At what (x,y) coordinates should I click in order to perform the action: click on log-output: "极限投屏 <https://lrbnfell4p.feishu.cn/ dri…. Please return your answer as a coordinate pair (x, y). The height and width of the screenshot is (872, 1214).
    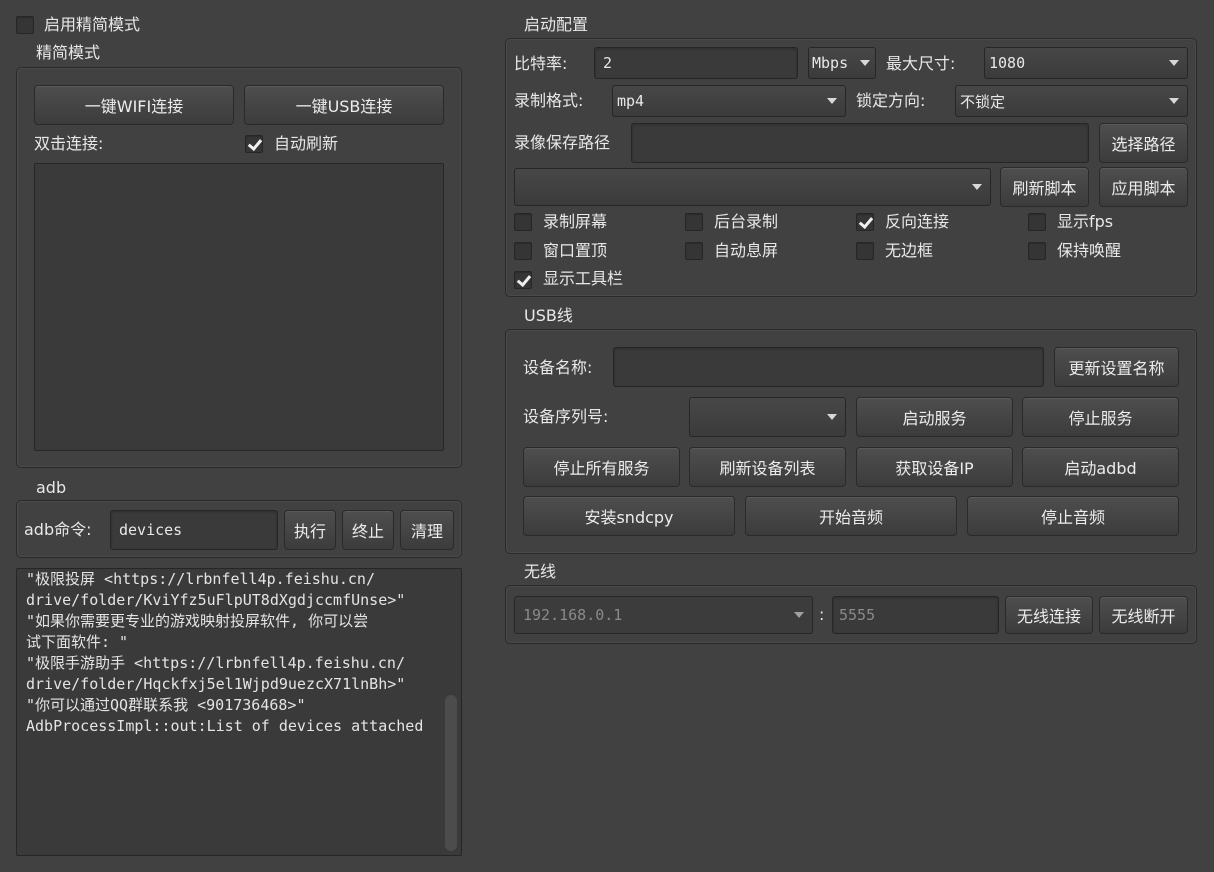
    Looking at the image, I should click on (239, 712).